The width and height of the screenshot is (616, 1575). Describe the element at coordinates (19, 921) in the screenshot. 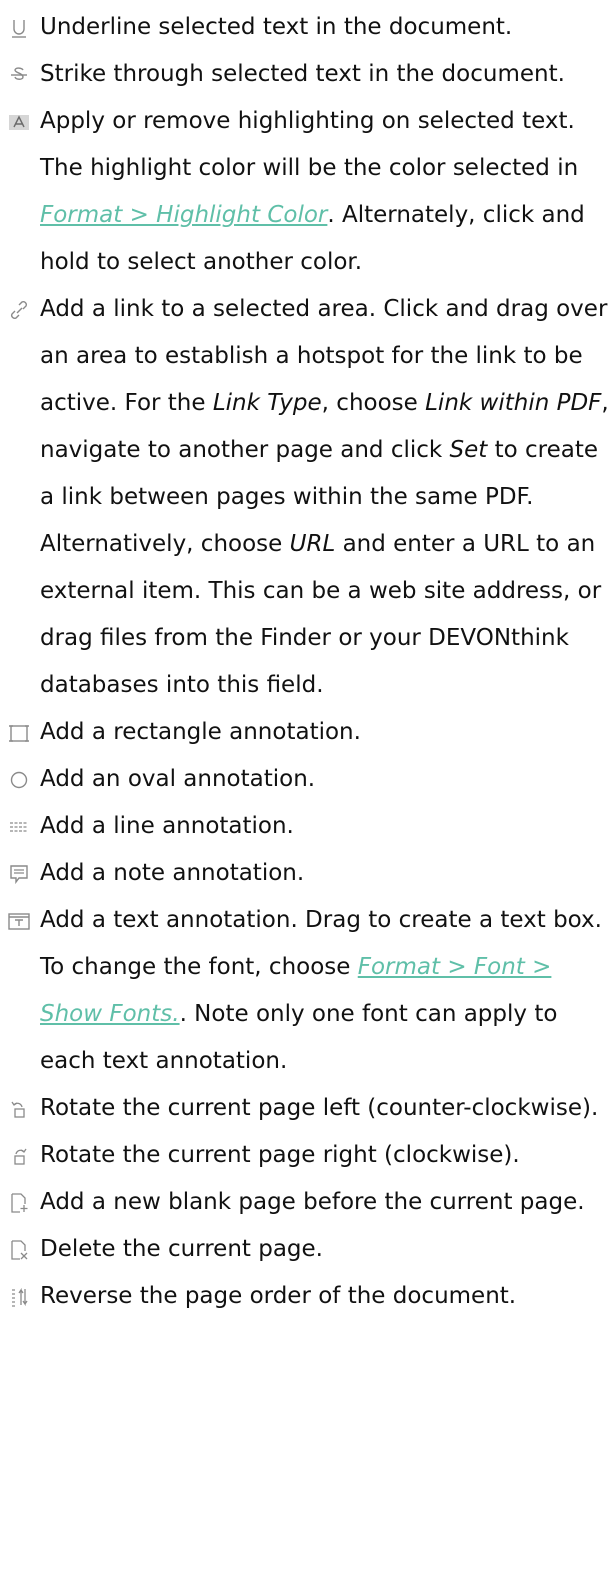

I see `text-box-icon` at that location.